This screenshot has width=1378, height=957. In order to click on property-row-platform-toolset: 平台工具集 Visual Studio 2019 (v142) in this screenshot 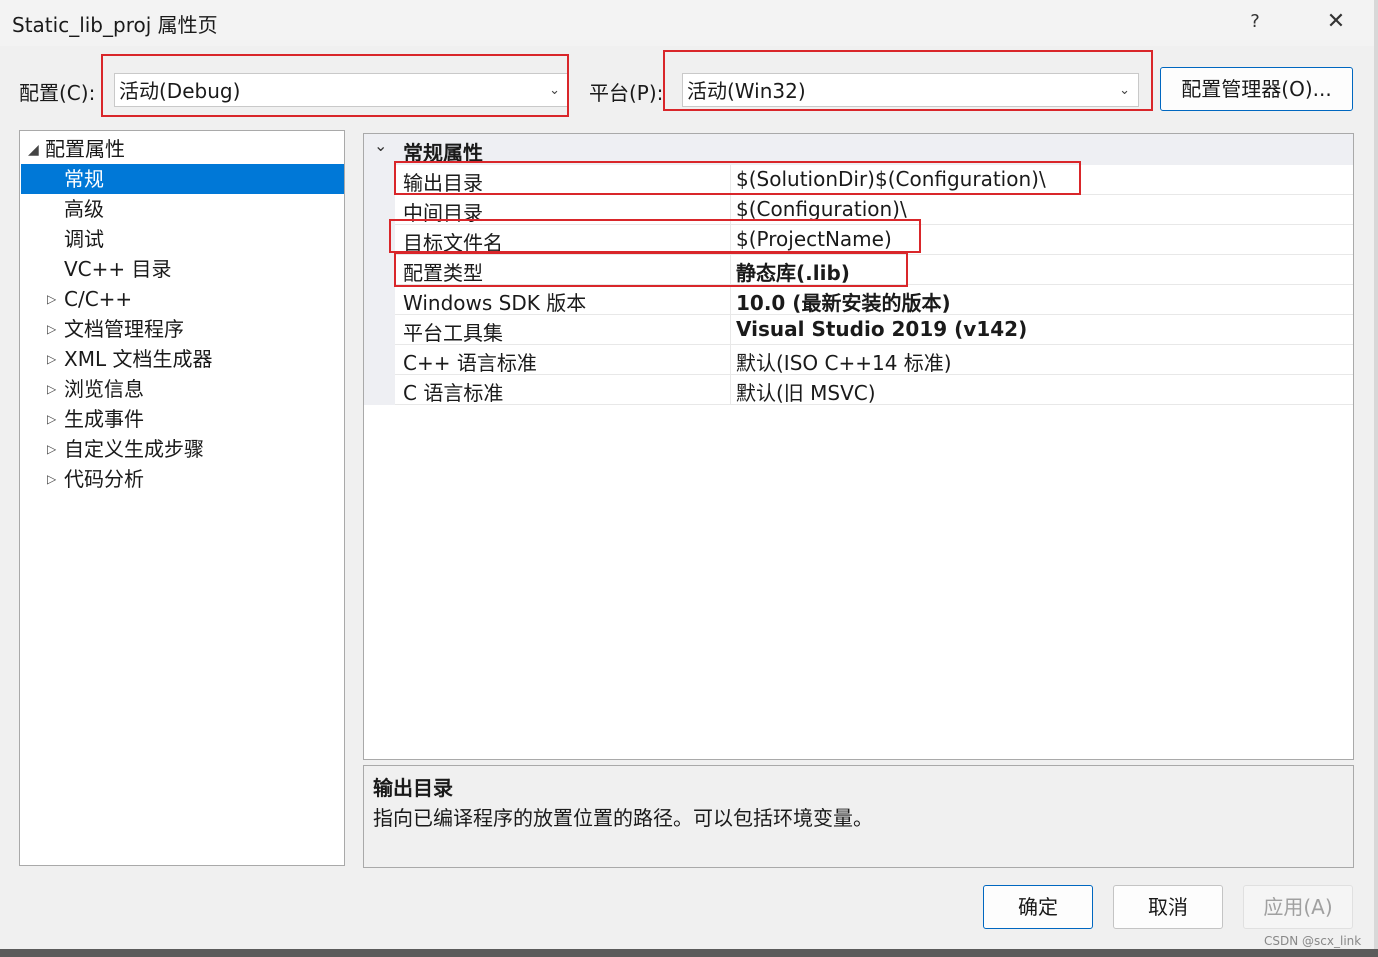, I will do `click(874, 330)`.